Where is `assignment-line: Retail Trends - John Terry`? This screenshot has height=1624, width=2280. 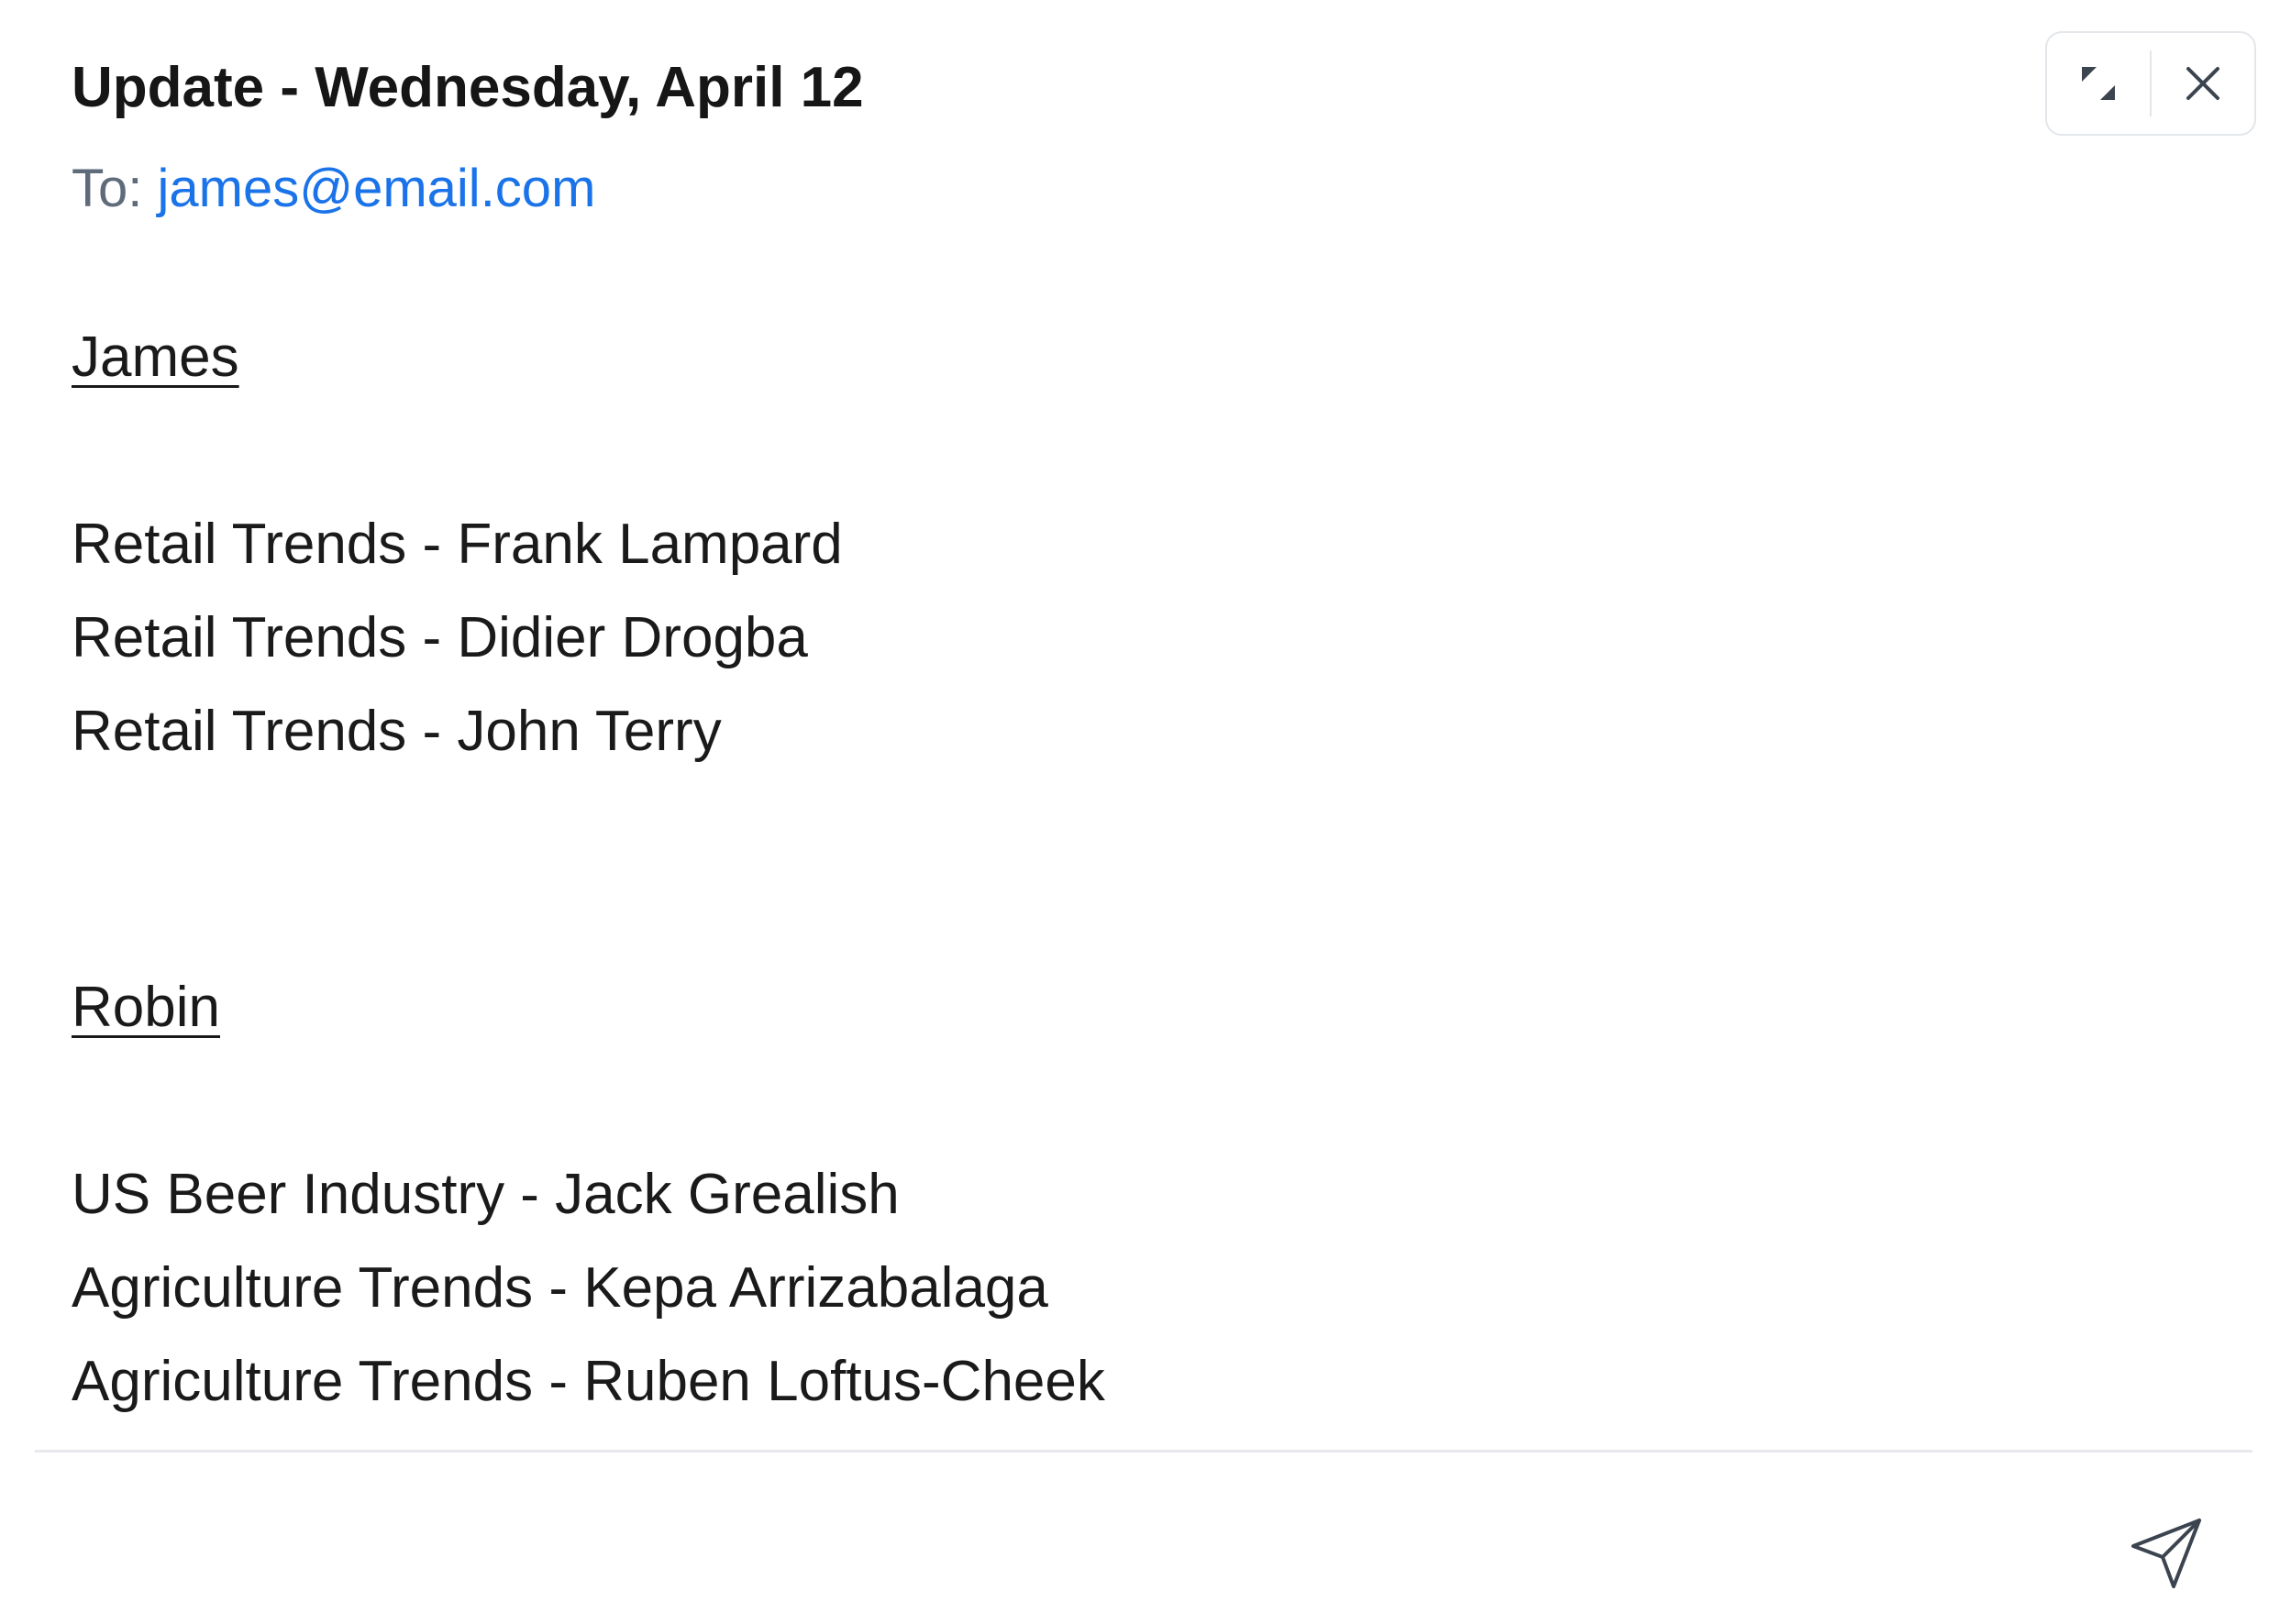
assignment-line: Retail Trends - John Terry is located at coordinates (397, 731).